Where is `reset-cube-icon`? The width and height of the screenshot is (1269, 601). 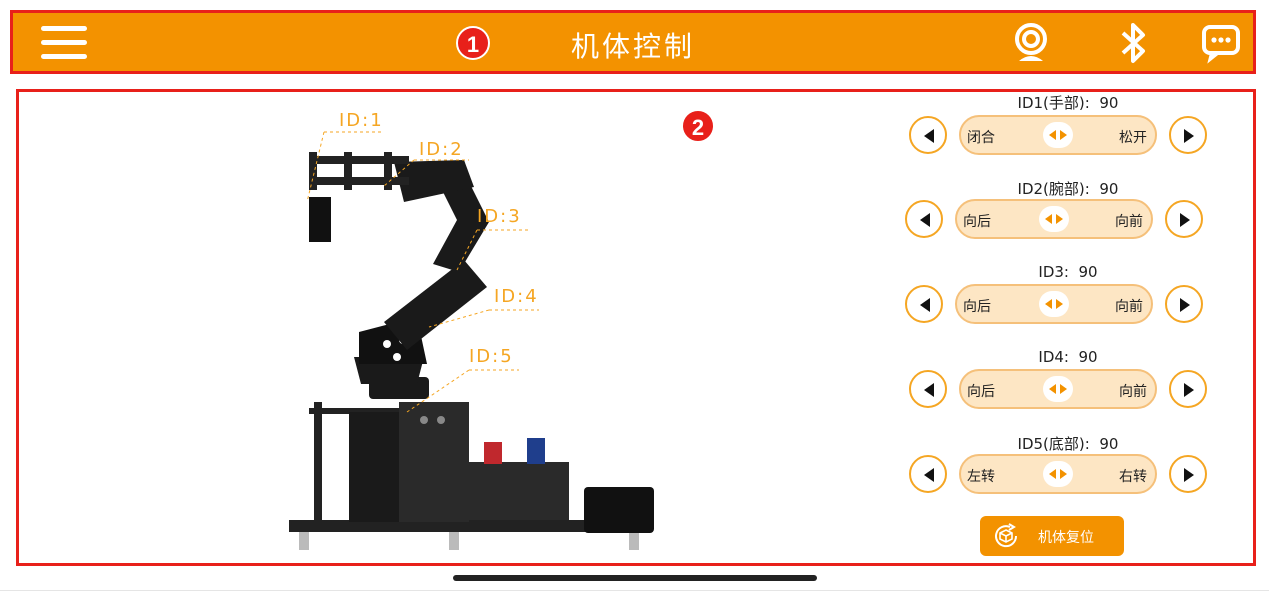 reset-cube-icon is located at coordinates (1006, 535).